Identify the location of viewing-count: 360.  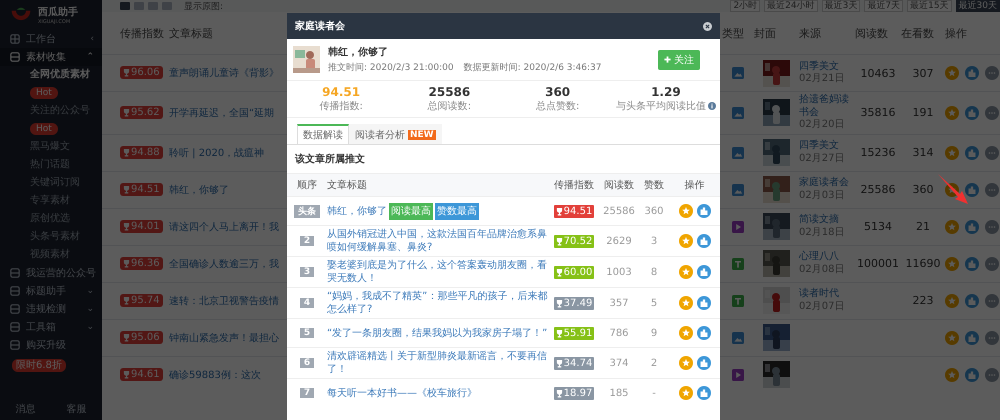
(923, 189).